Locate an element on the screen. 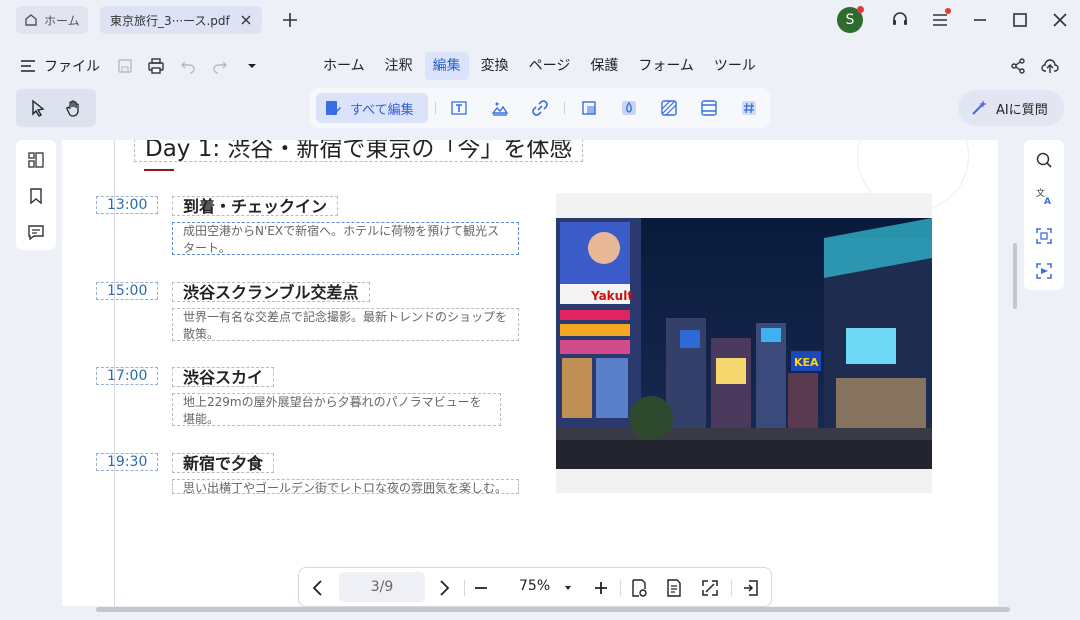 The image size is (1080, 620). ai-ask-label: AIに質問 is located at coordinates (1022, 110).